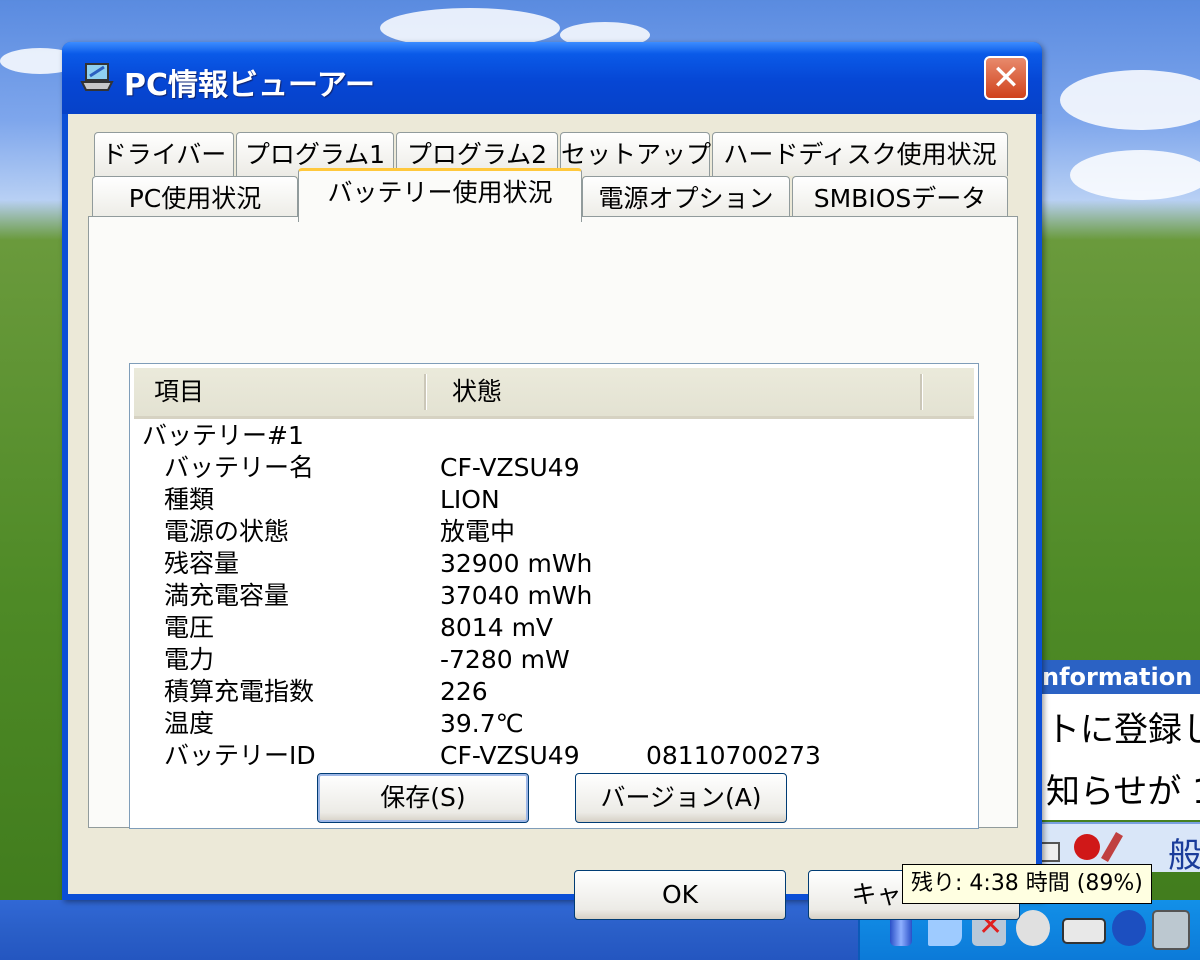 The height and width of the screenshot is (960, 1200). I want to click on security-icon, so click(1033, 928).